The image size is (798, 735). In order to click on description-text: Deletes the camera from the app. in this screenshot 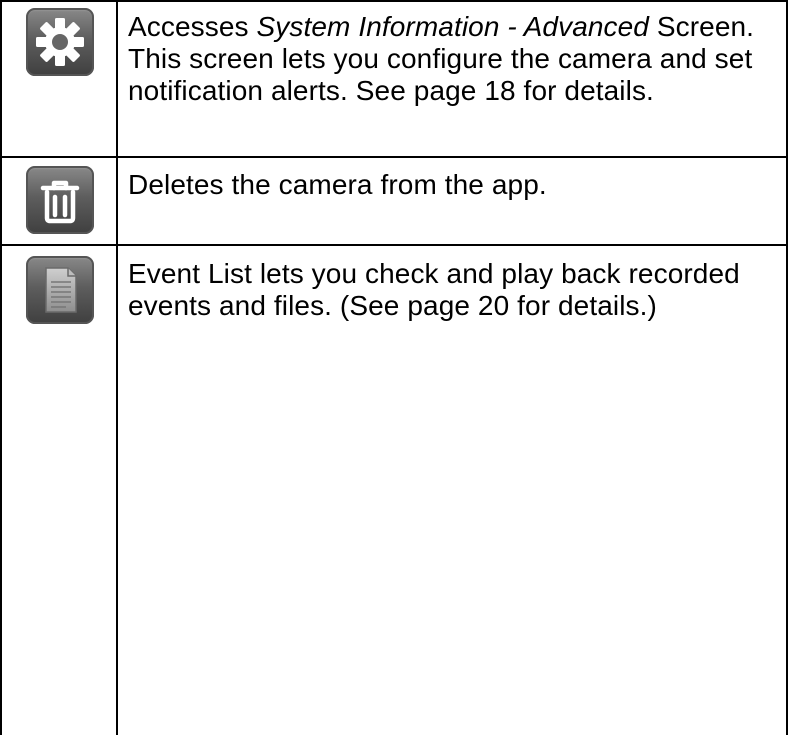, I will do `click(337, 184)`.